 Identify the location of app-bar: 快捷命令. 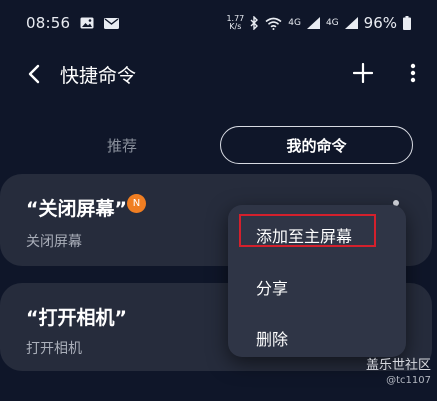
(218, 74).